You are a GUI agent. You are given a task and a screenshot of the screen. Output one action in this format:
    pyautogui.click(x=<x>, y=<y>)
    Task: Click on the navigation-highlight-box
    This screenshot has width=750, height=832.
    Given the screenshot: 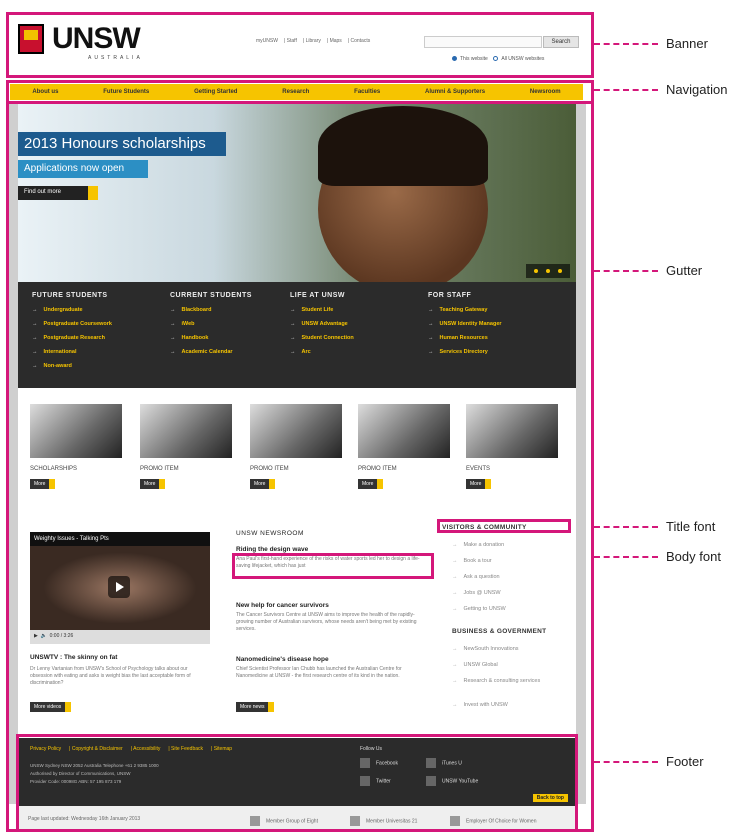 What is the action you would take?
    pyautogui.click(x=300, y=92)
    